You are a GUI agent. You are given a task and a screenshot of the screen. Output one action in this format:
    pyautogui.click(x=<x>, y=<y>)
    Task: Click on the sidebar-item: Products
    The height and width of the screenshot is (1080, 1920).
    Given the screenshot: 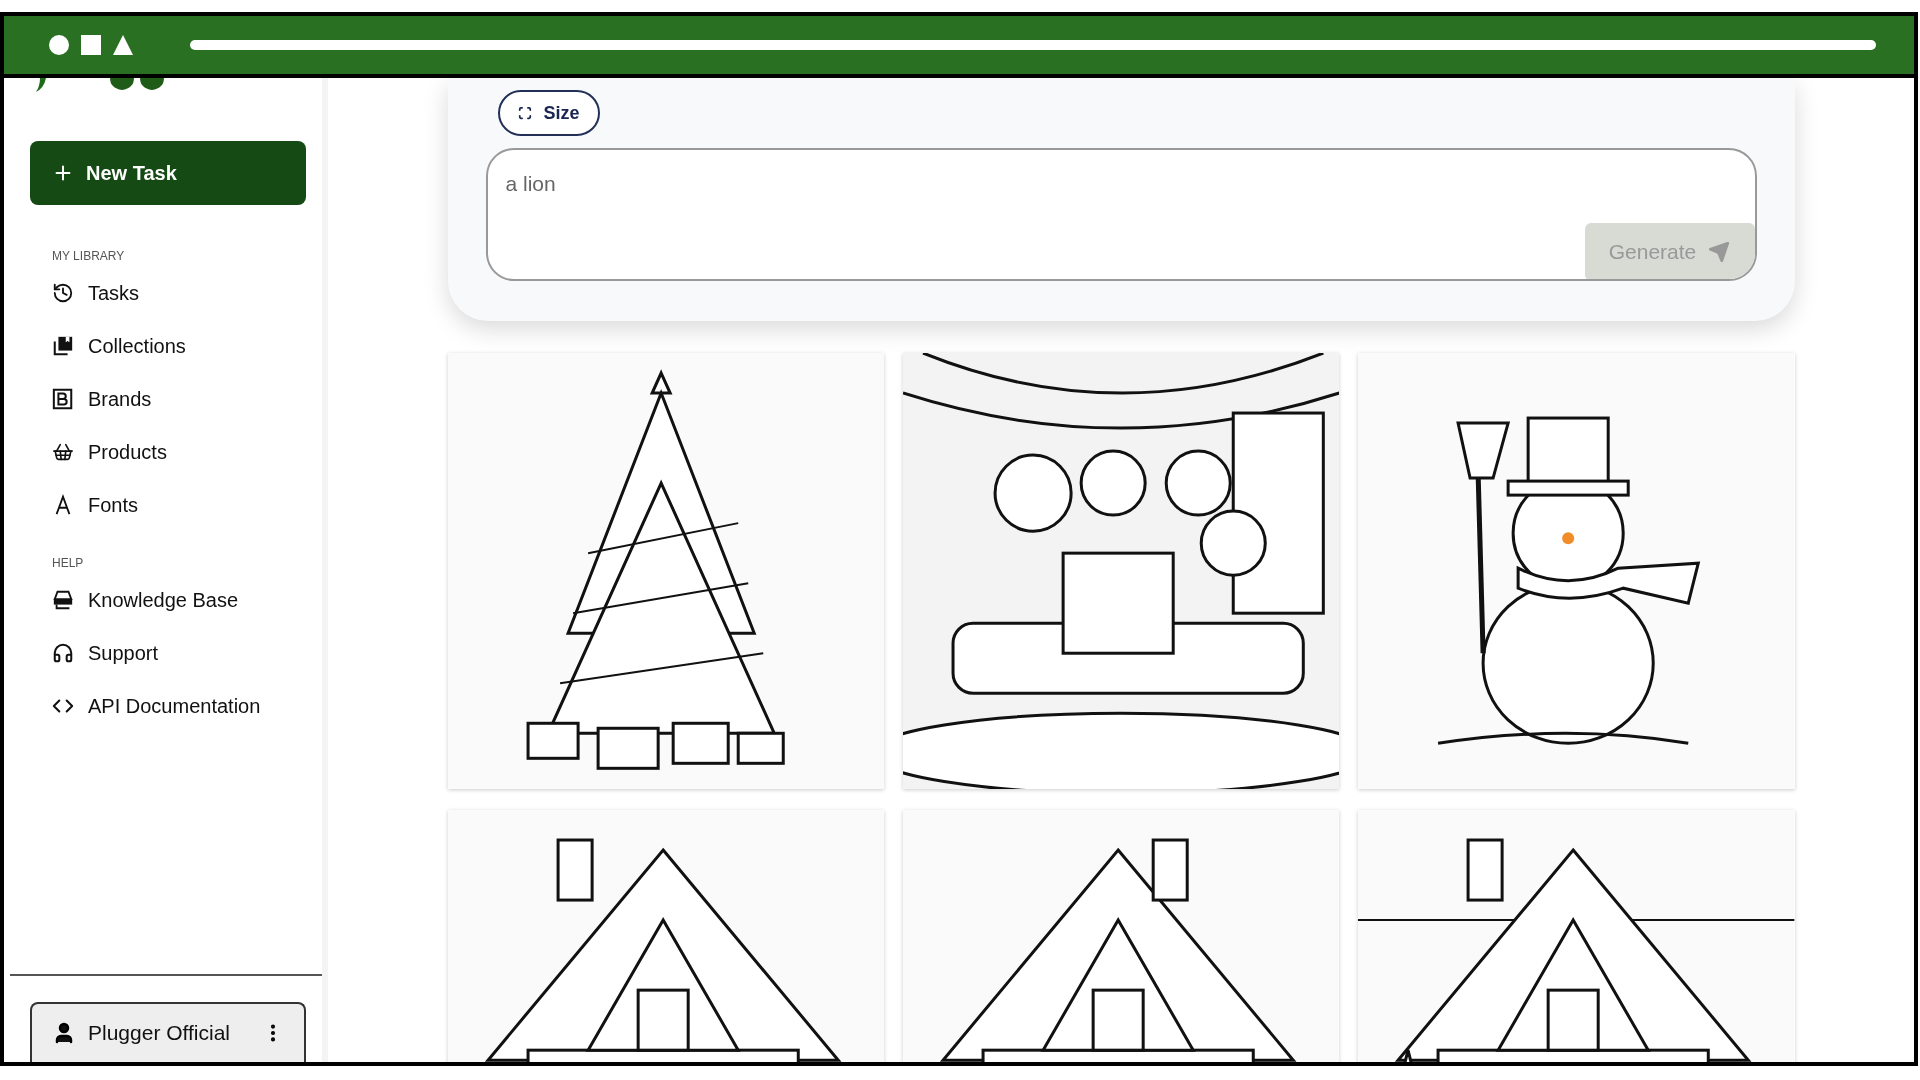 What is the action you would take?
    pyautogui.click(x=187, y=451)
    